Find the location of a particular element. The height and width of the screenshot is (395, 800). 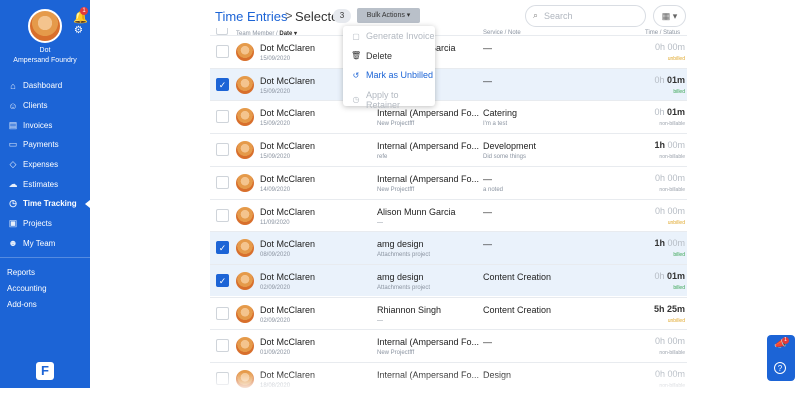

help-button: ? is located at coordinates (780, 368).